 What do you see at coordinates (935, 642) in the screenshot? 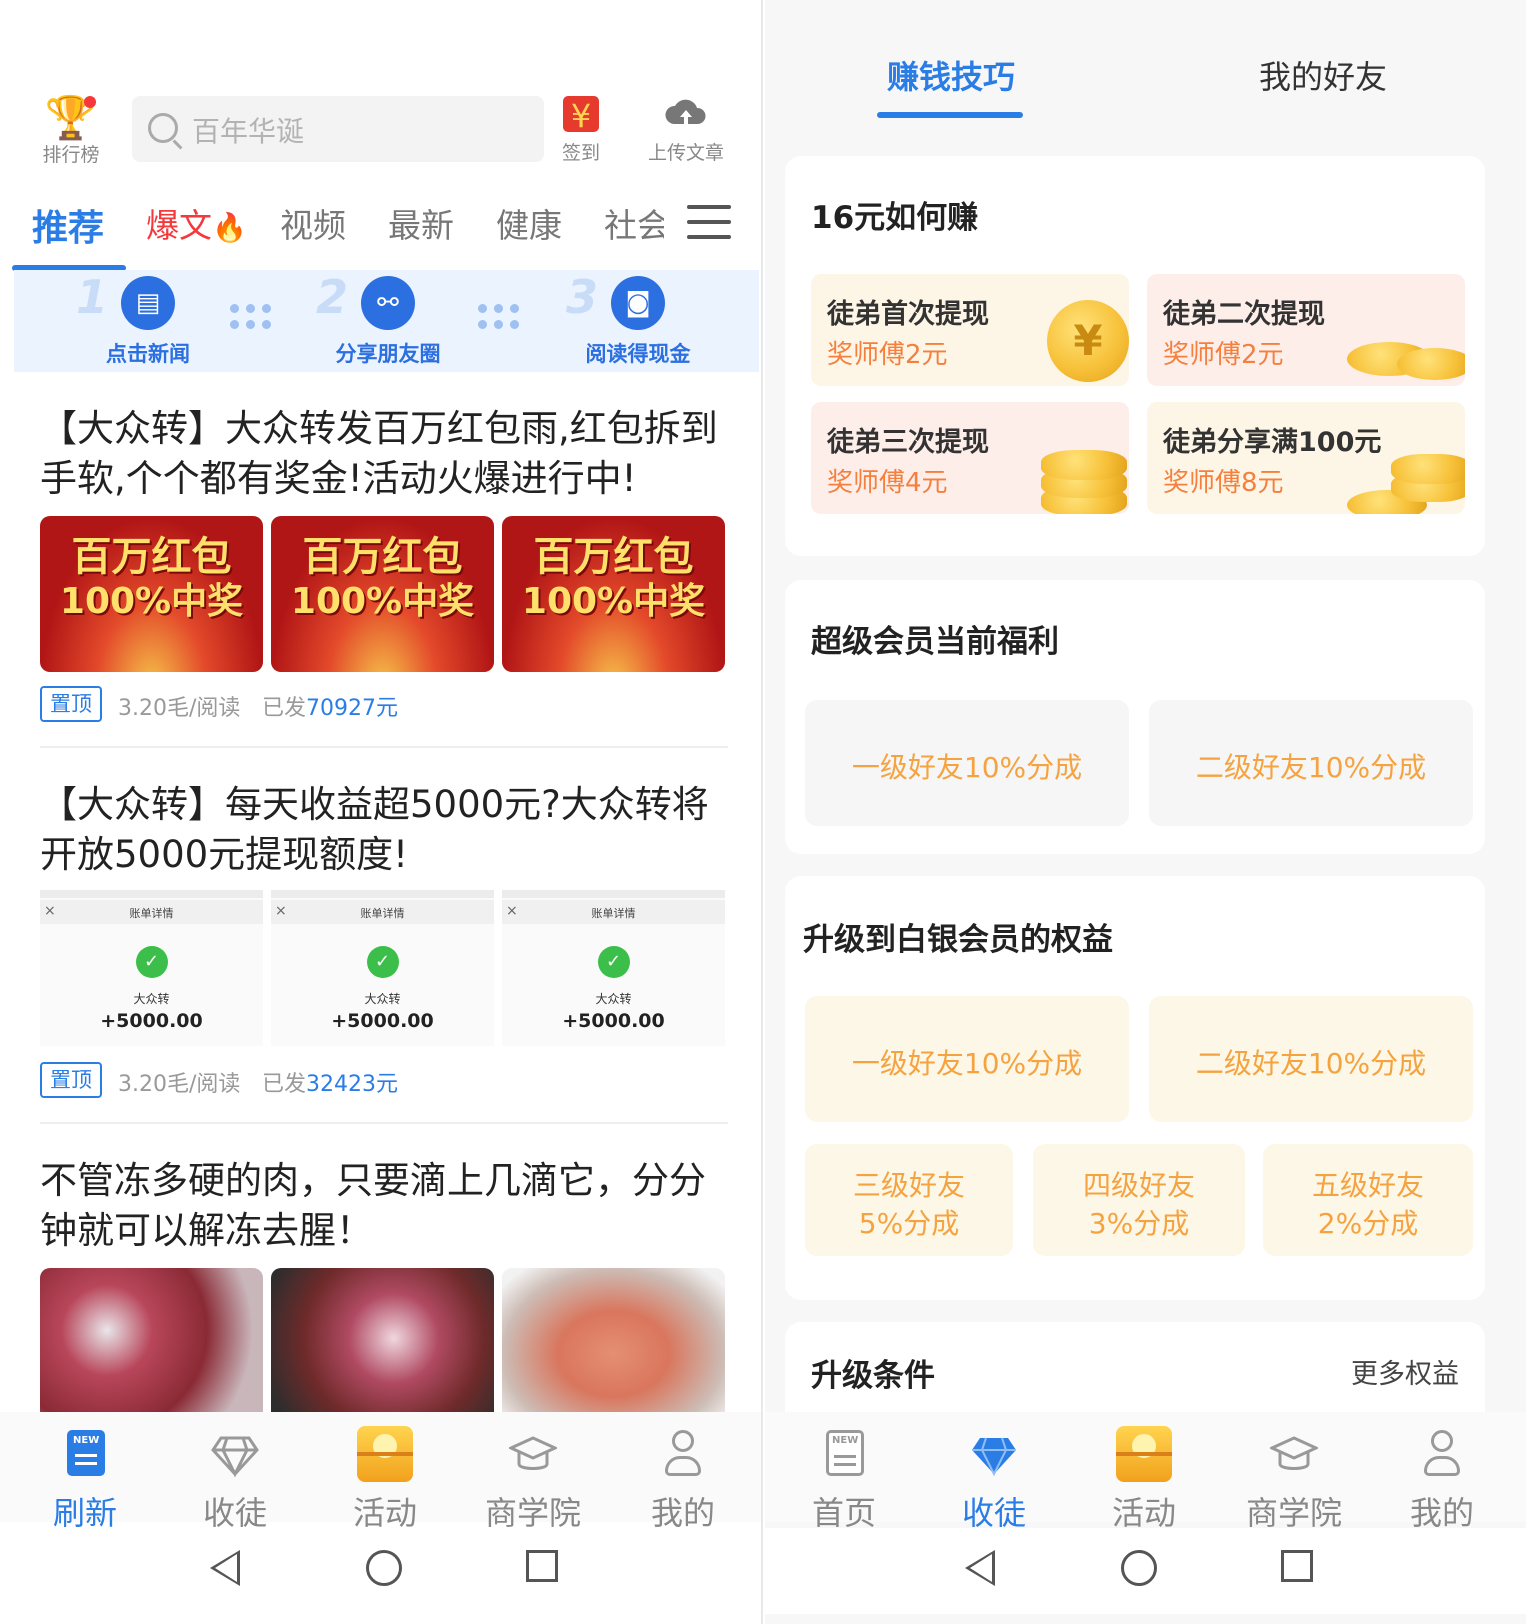
I see `card-title: 超级会员当前福利` at bounding box center [935, 642].